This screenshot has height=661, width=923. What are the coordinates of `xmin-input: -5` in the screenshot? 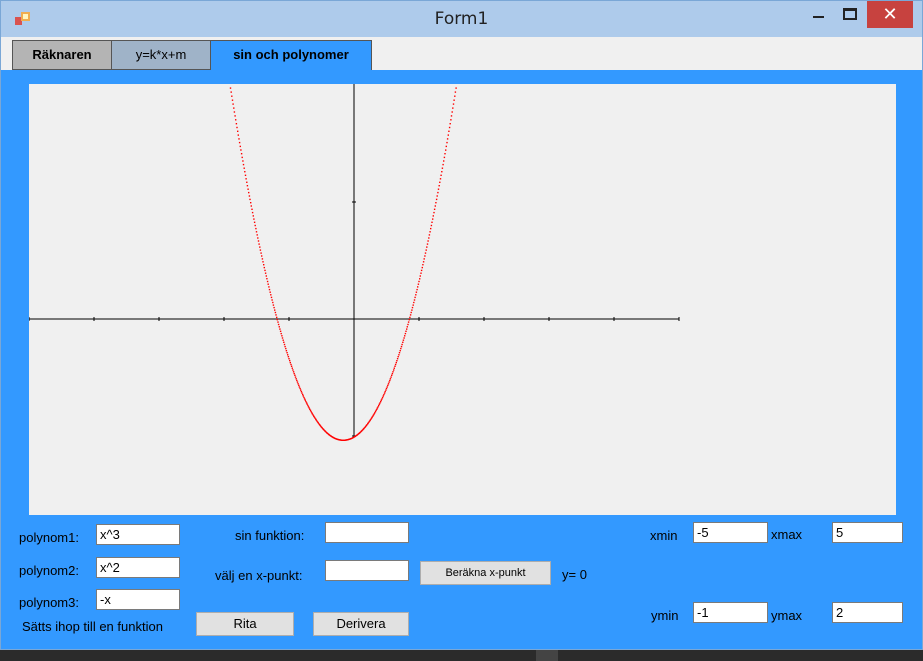 It's located at (730, 532).